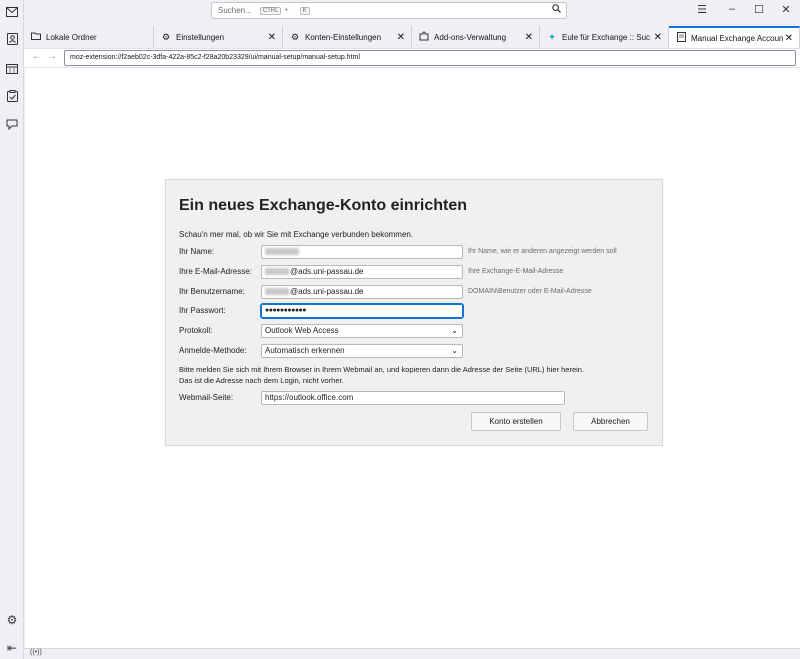  What do you see at coordinates (200, 37) in the screenshot?
I see `tab-label: Einstellungen` at bounding box center [200, 37].